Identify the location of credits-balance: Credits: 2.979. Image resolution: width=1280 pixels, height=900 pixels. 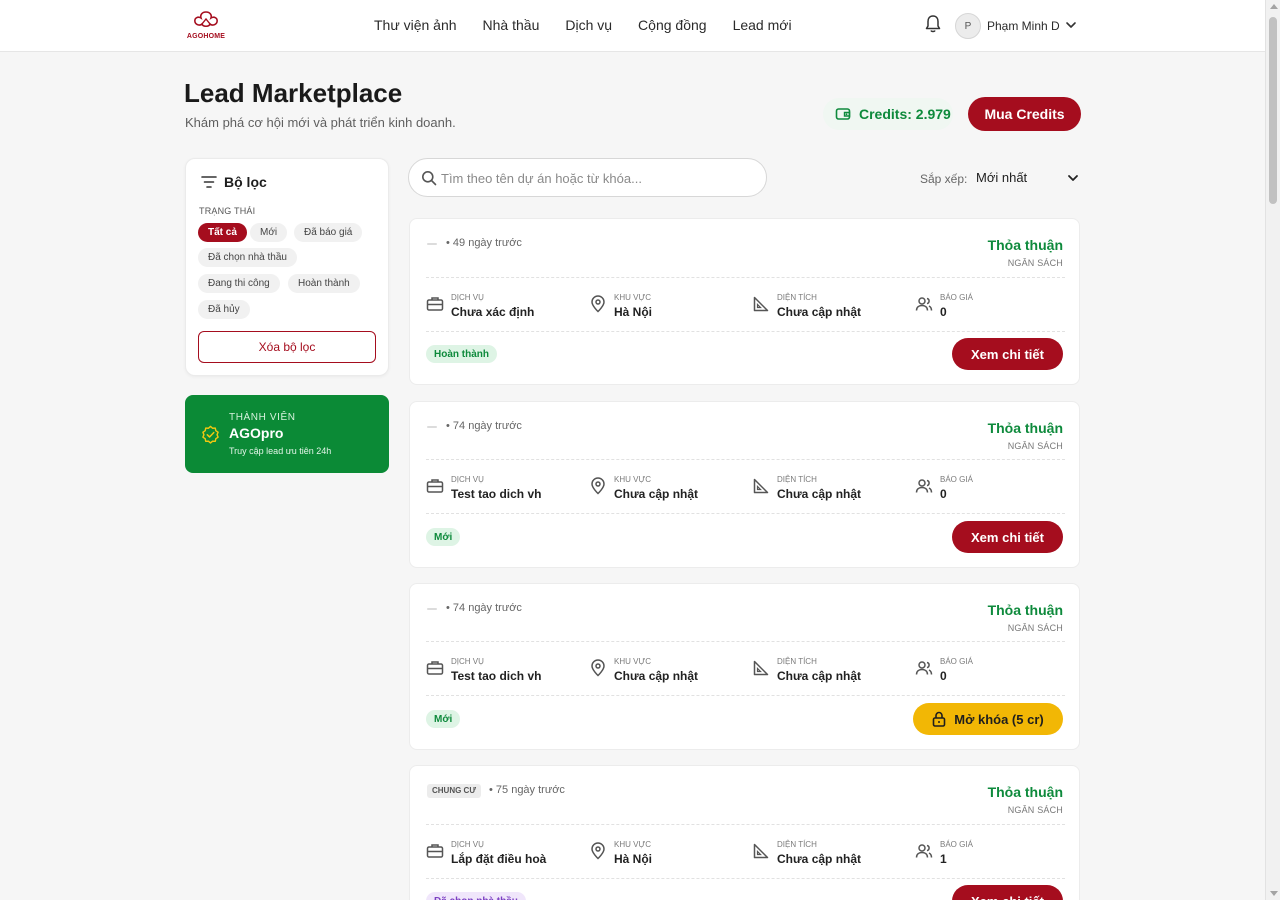
(888, 114).